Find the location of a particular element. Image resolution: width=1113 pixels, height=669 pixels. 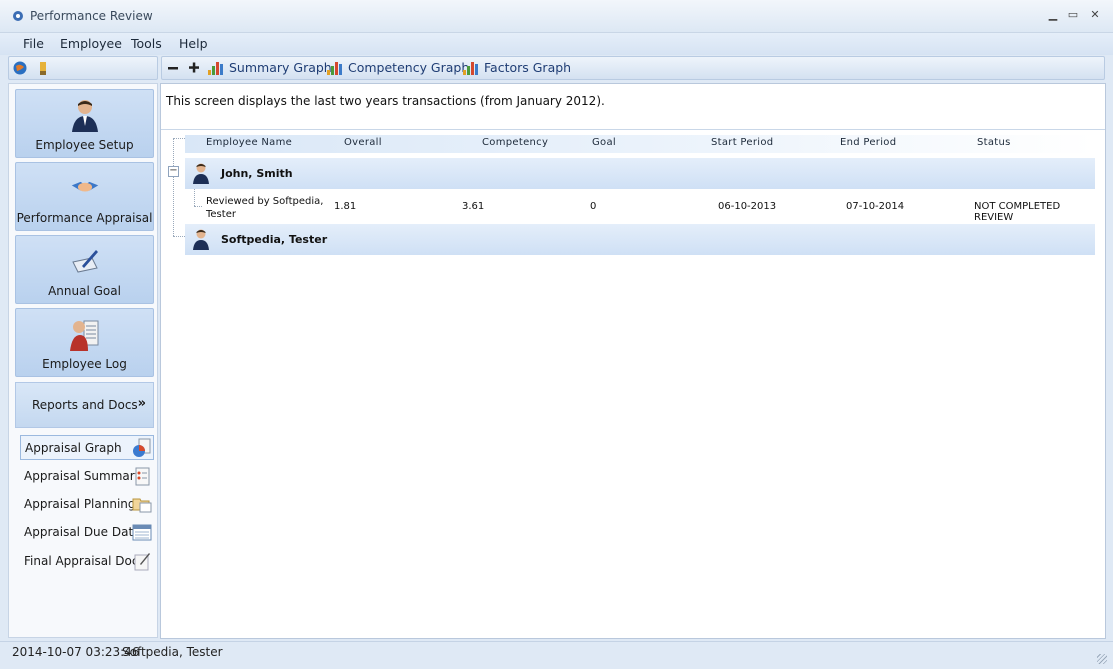

expand-all-icon is located at coordinates (194, 67).